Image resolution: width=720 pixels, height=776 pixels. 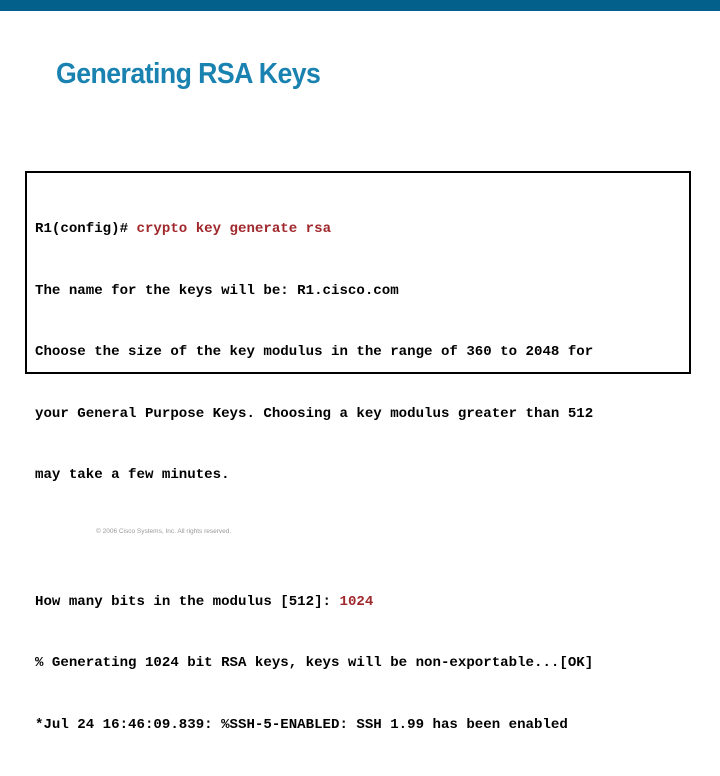 I want to click on top-banner-bar, so click(x=360, y=5).